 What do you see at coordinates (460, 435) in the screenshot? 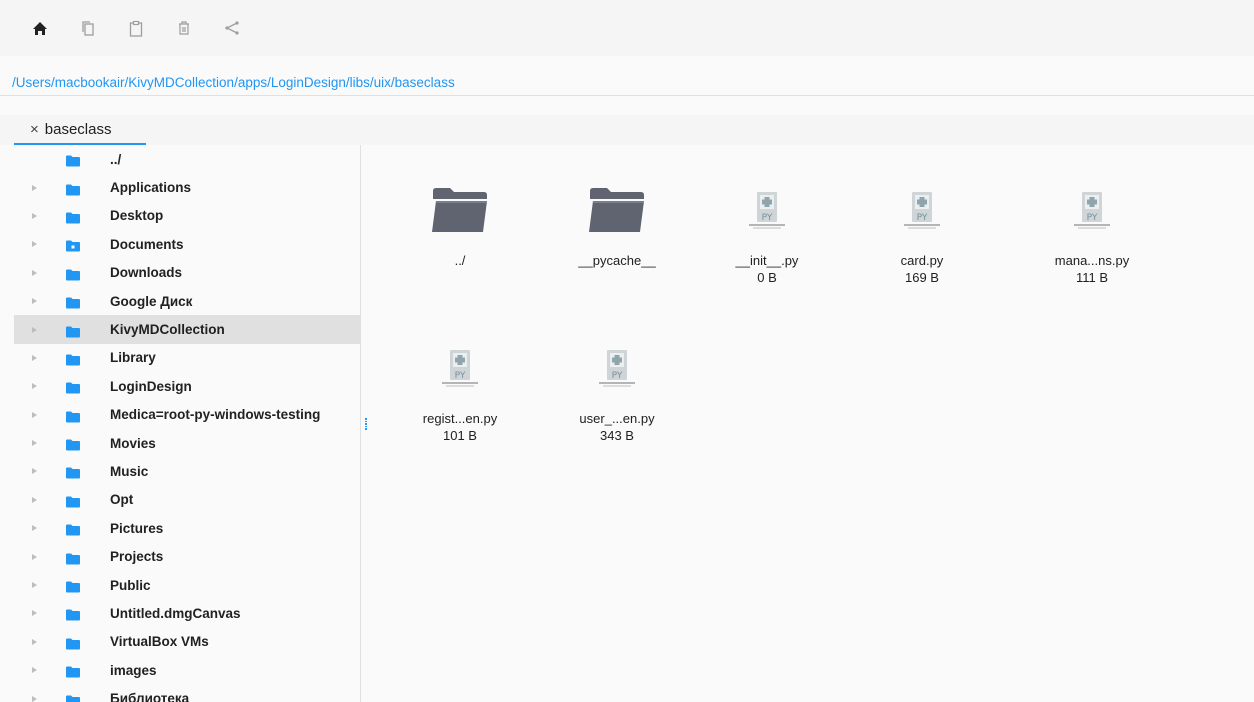
I see `file-size: 101 B` at bounding box center [460, 435].